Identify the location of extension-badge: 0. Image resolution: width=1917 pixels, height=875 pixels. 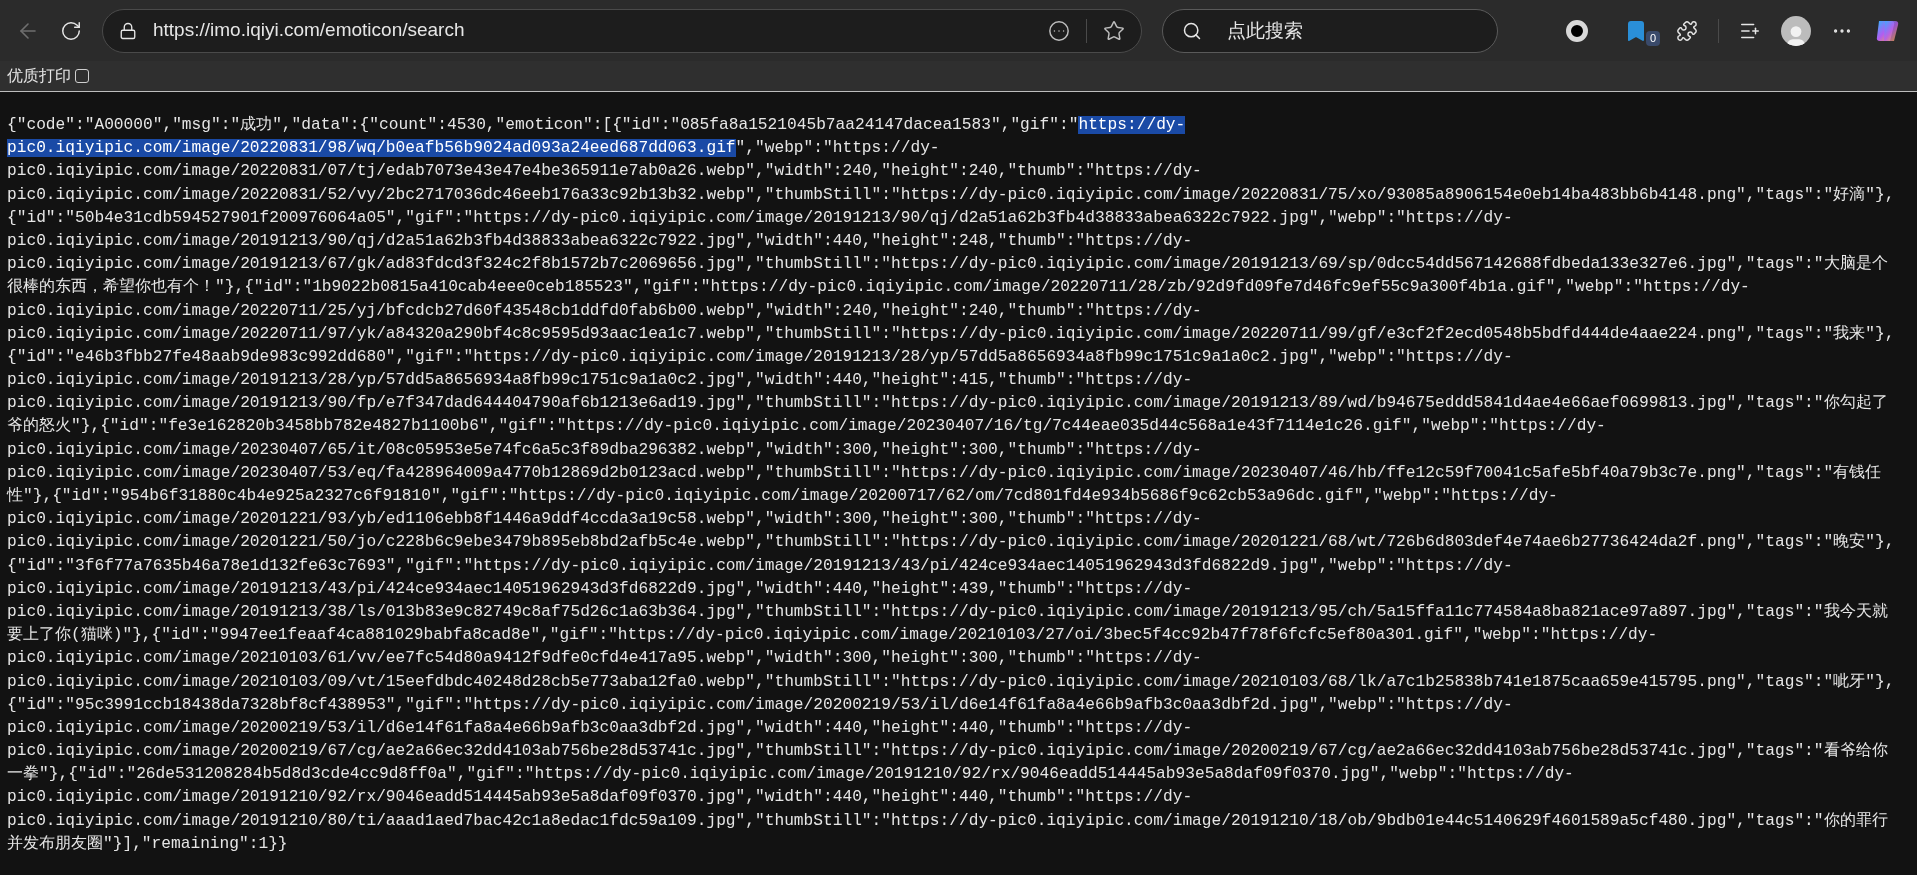
(1652, 38).